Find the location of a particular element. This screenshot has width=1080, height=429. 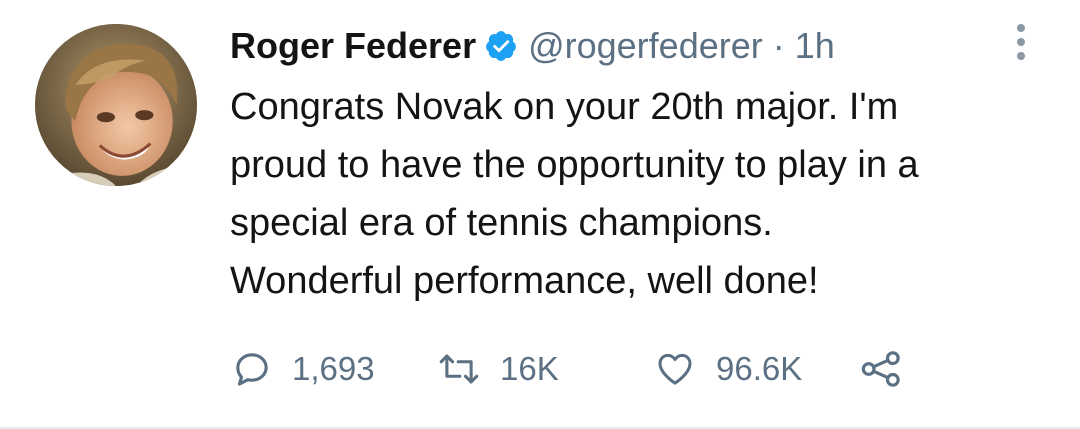

reply-button: 1,693 is located at coordinates (303, 369).